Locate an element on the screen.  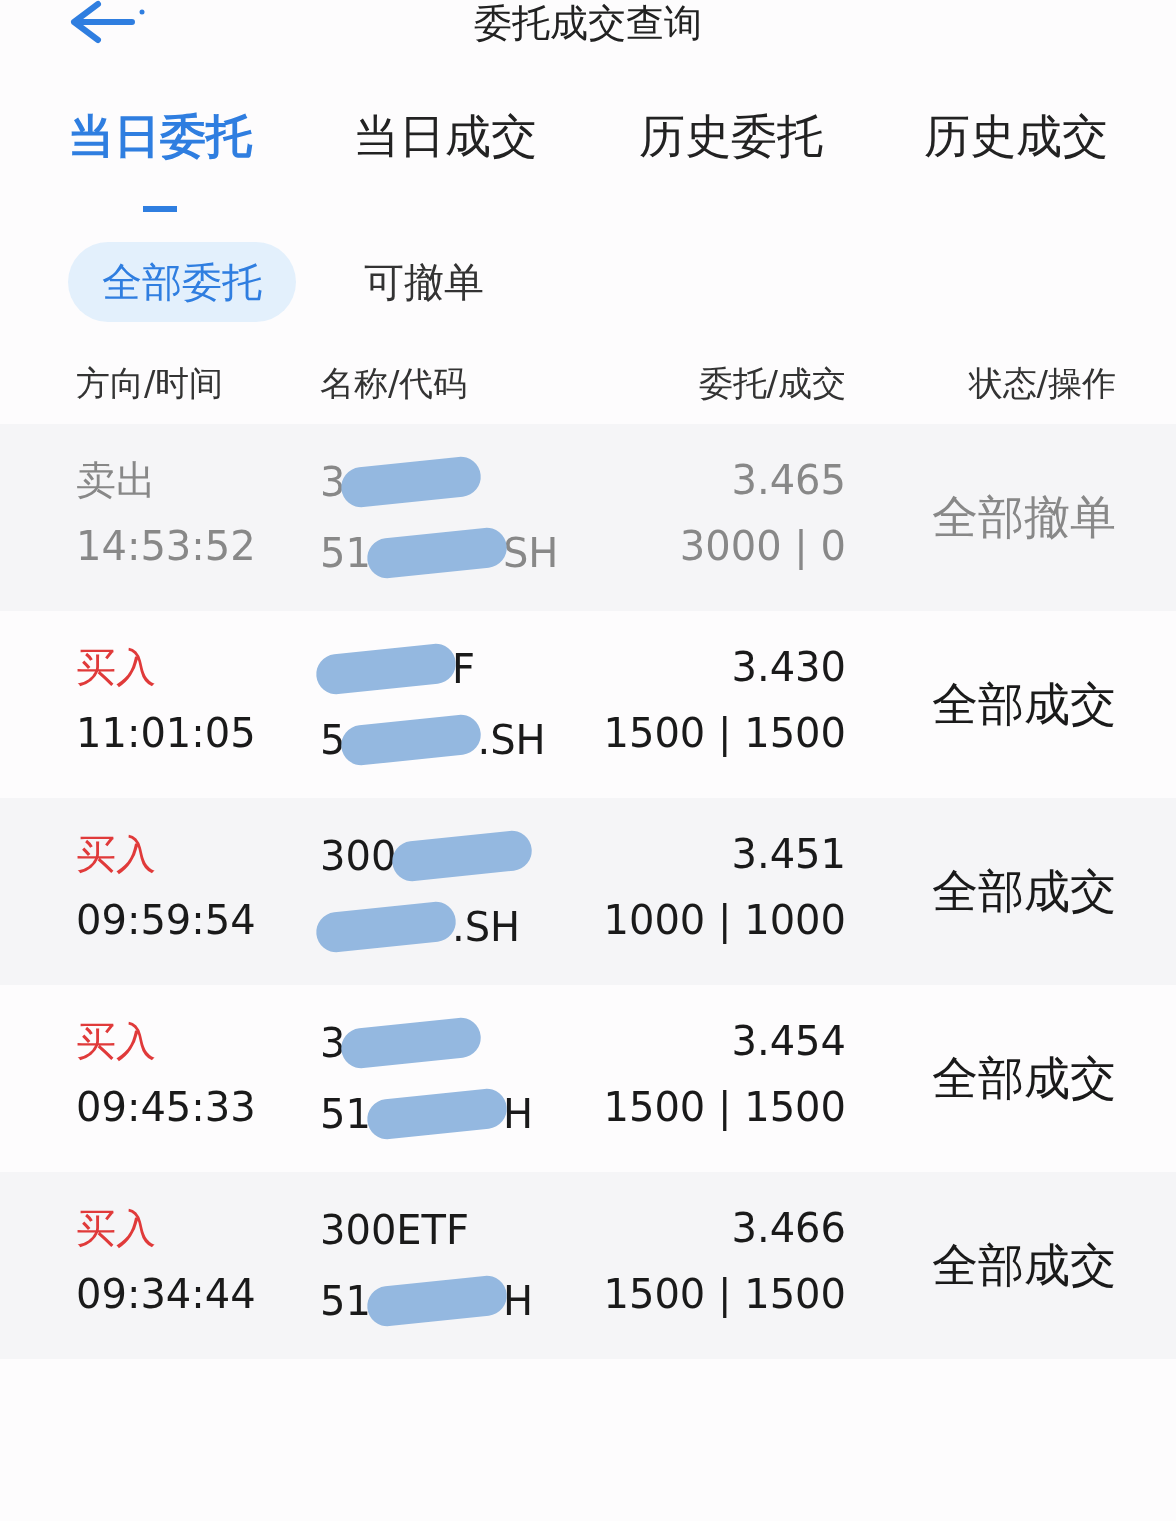
fund-name: 300ETF is located at coordinates (395, 1230).